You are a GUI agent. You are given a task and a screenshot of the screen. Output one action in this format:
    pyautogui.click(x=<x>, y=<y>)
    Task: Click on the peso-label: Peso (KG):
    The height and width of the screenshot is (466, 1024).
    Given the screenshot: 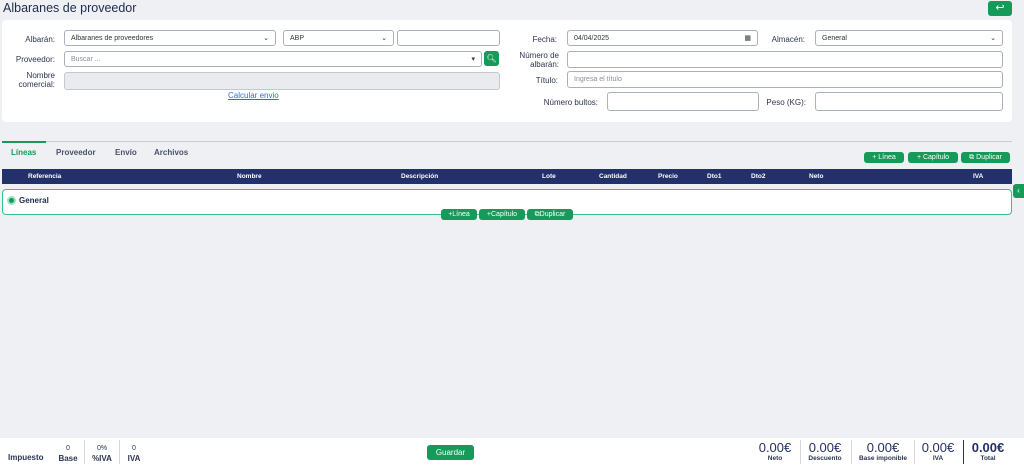 What is the action you would take?
    pyautogui.click(x=786, y=102)
    